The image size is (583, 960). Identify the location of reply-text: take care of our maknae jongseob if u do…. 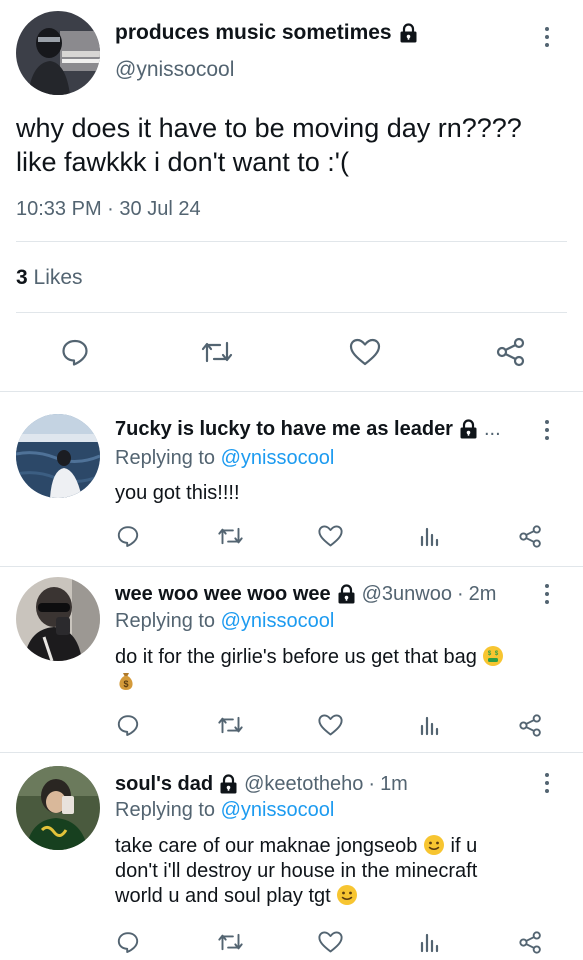
(339, 871).